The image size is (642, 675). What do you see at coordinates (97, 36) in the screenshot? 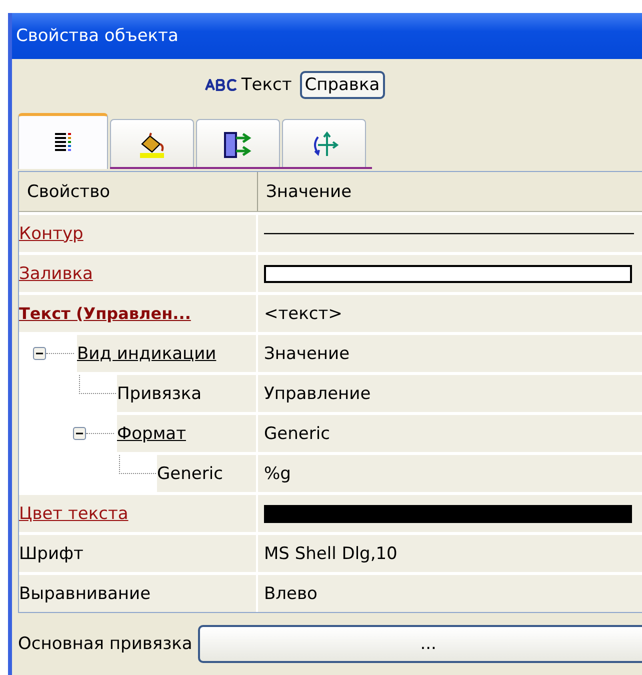
I see `window-title: Свойства объекта` at bounding box center [97, 36].